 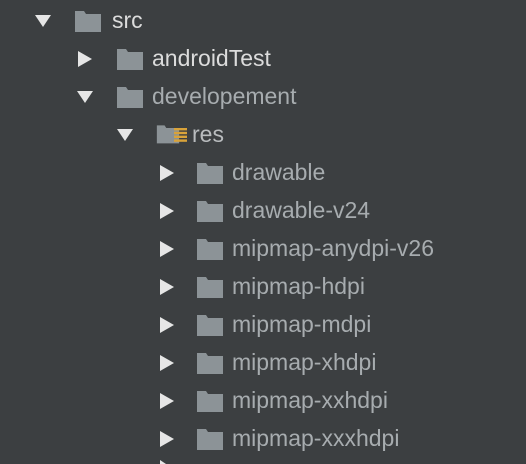 I want to click on tree-node-label: mipmap-mdpi, so click(x=302, y=324).